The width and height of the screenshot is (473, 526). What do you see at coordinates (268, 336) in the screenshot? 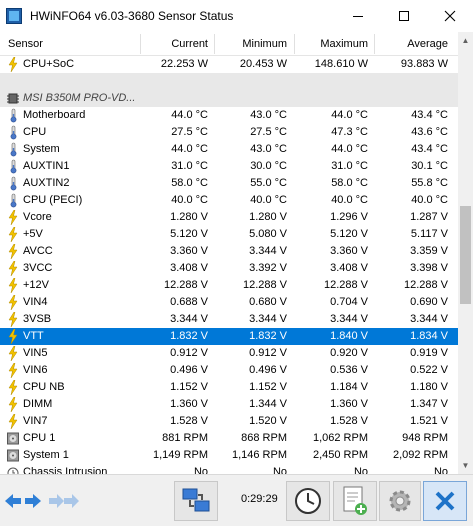
I see `minimum-value: 1.832 V` at bounding box center [268, 336].